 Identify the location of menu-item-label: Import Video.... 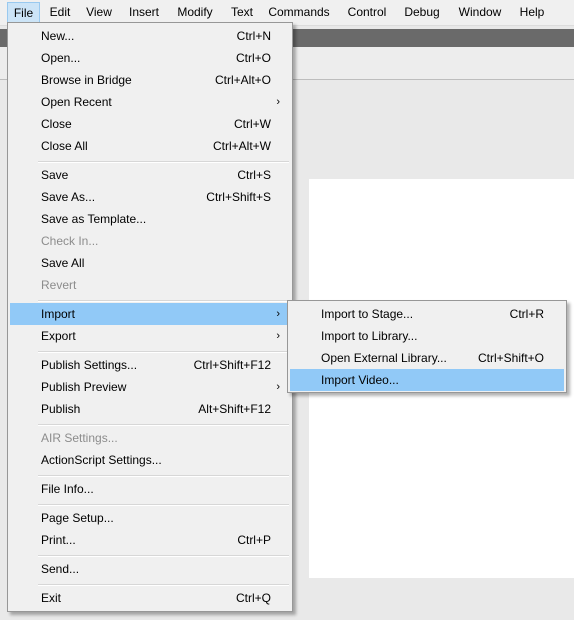
(360, 380).